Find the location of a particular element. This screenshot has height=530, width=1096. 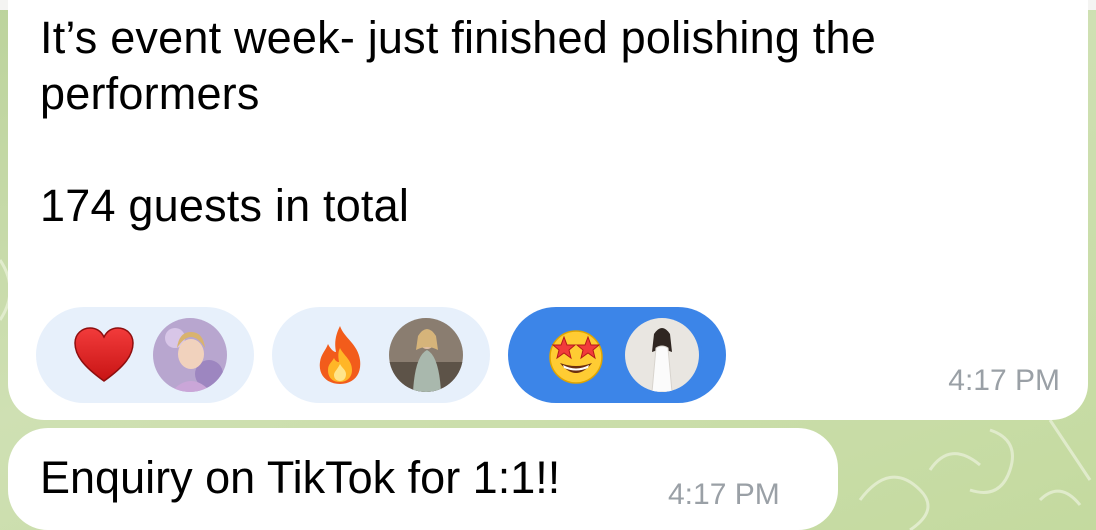

star-struck-icon is located at coordinates (576, 355).